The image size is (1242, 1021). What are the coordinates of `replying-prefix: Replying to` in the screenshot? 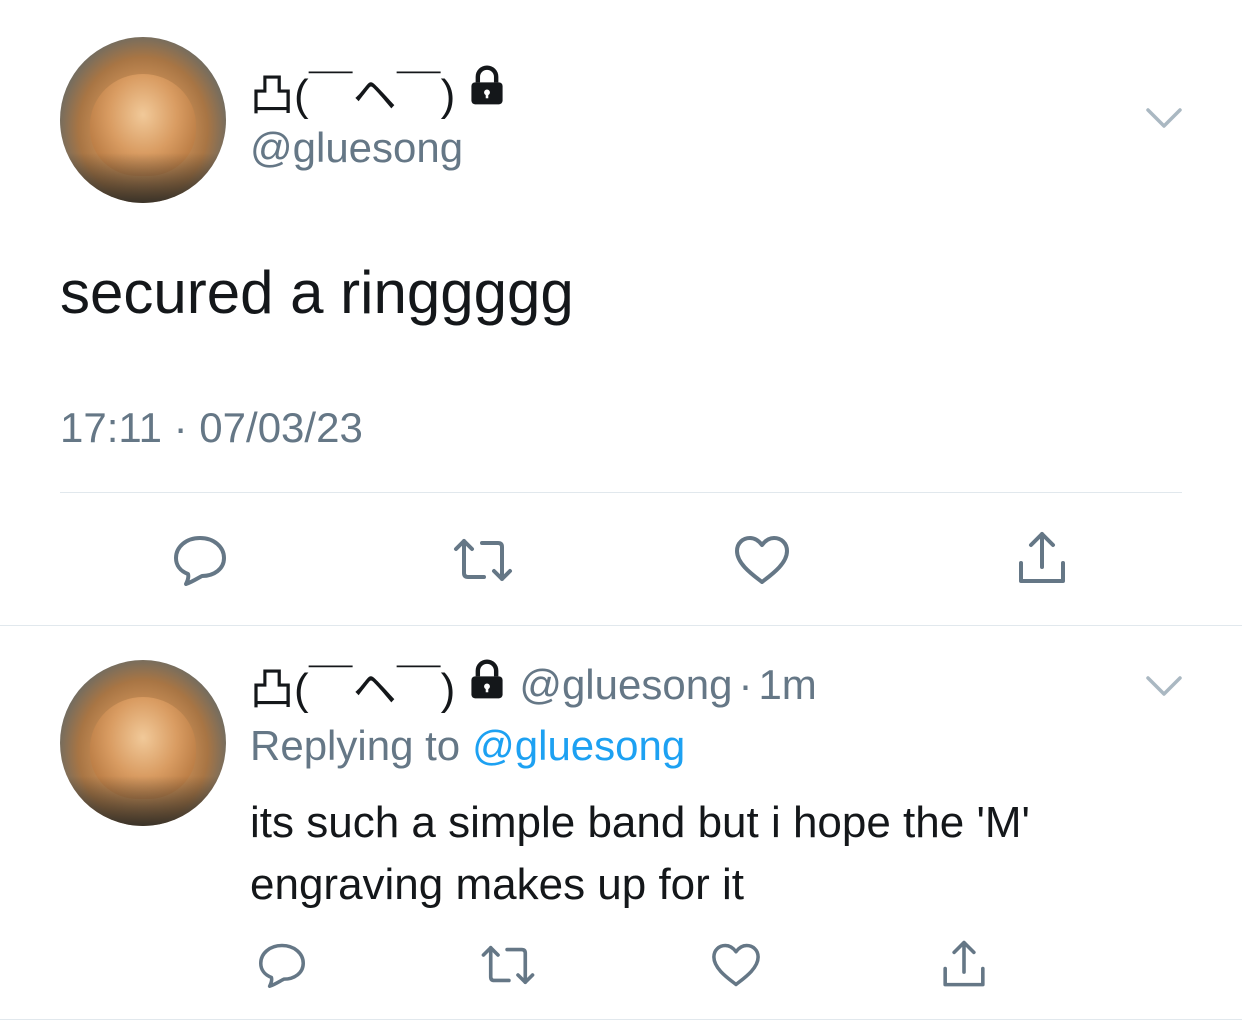 It's located at (355, 745).